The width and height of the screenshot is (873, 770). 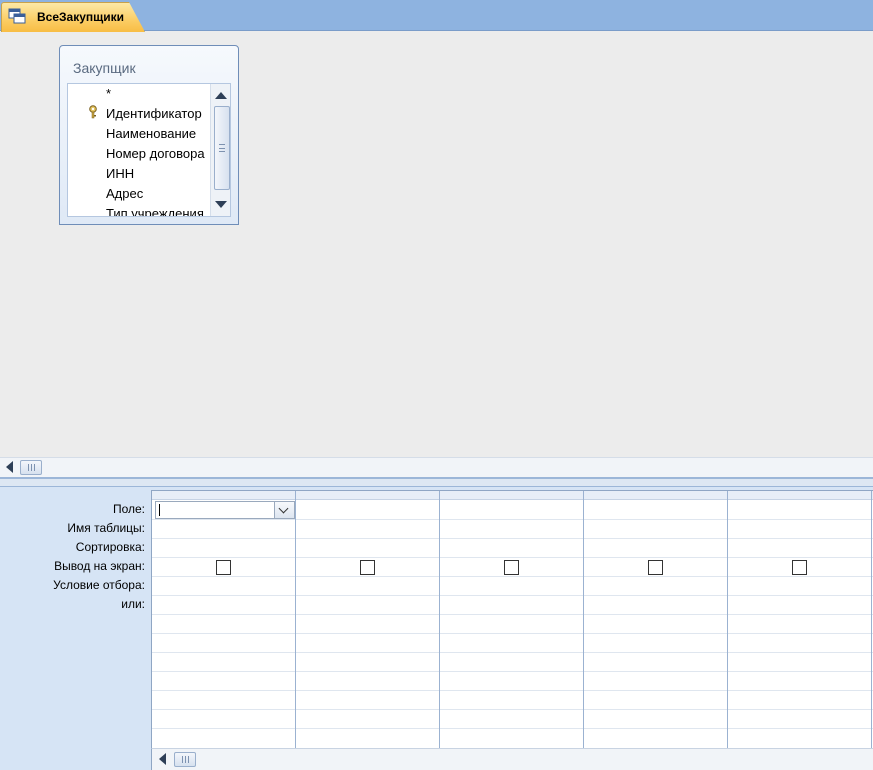 What do you see at coordinates (436, 467) in the screenshot?
I see `design-area-horizontal-scrollbar` at bounding box center [436, 467].